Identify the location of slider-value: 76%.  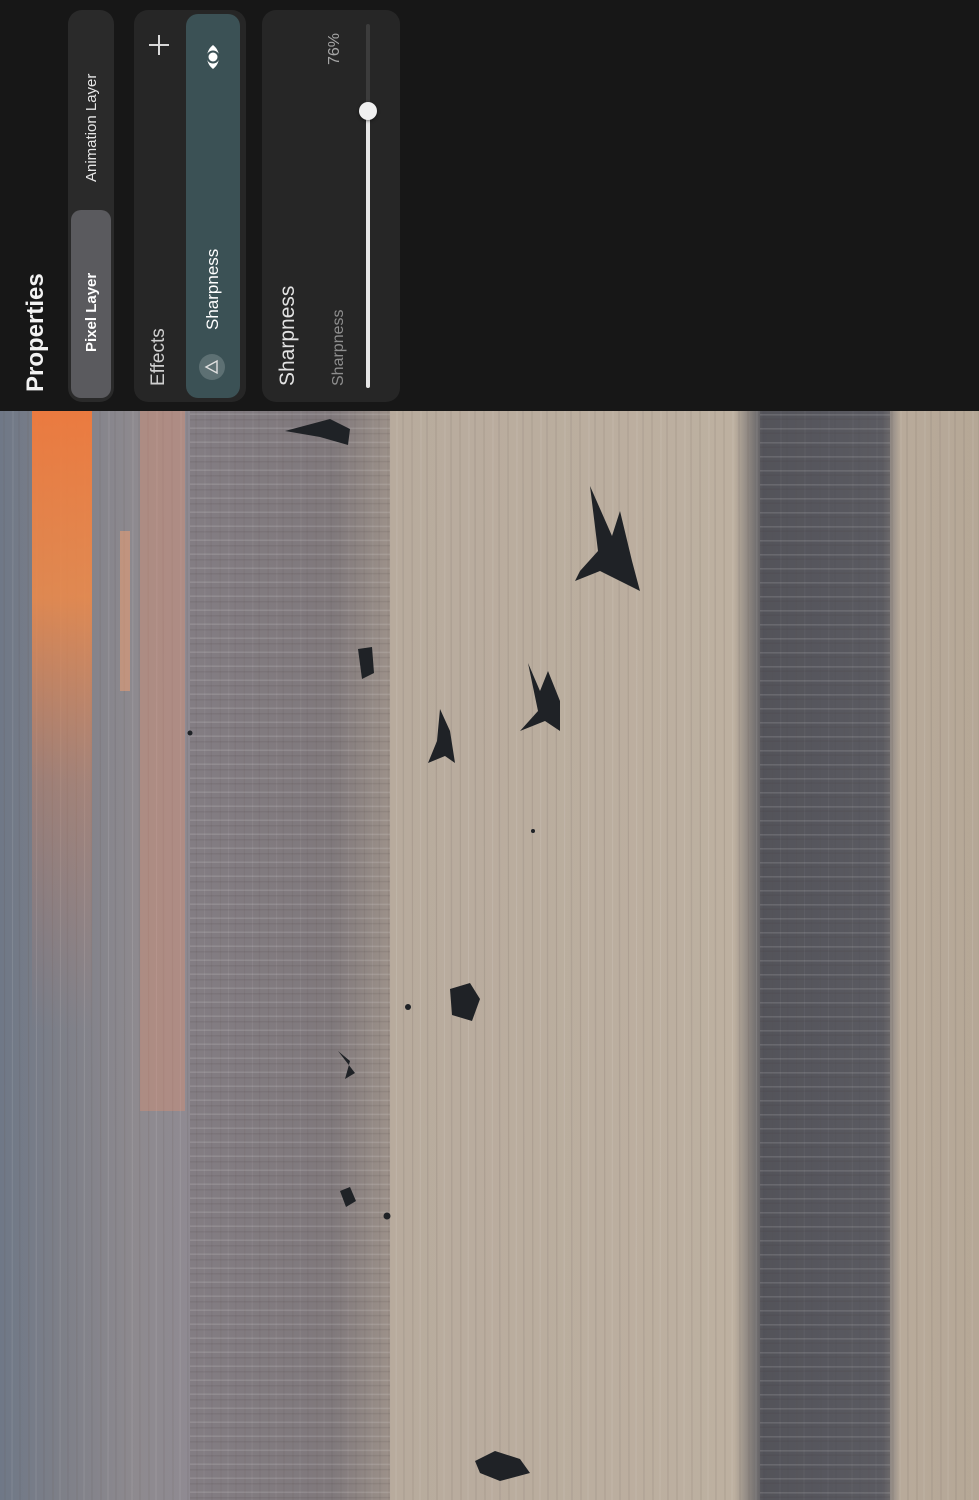
(334, 48).